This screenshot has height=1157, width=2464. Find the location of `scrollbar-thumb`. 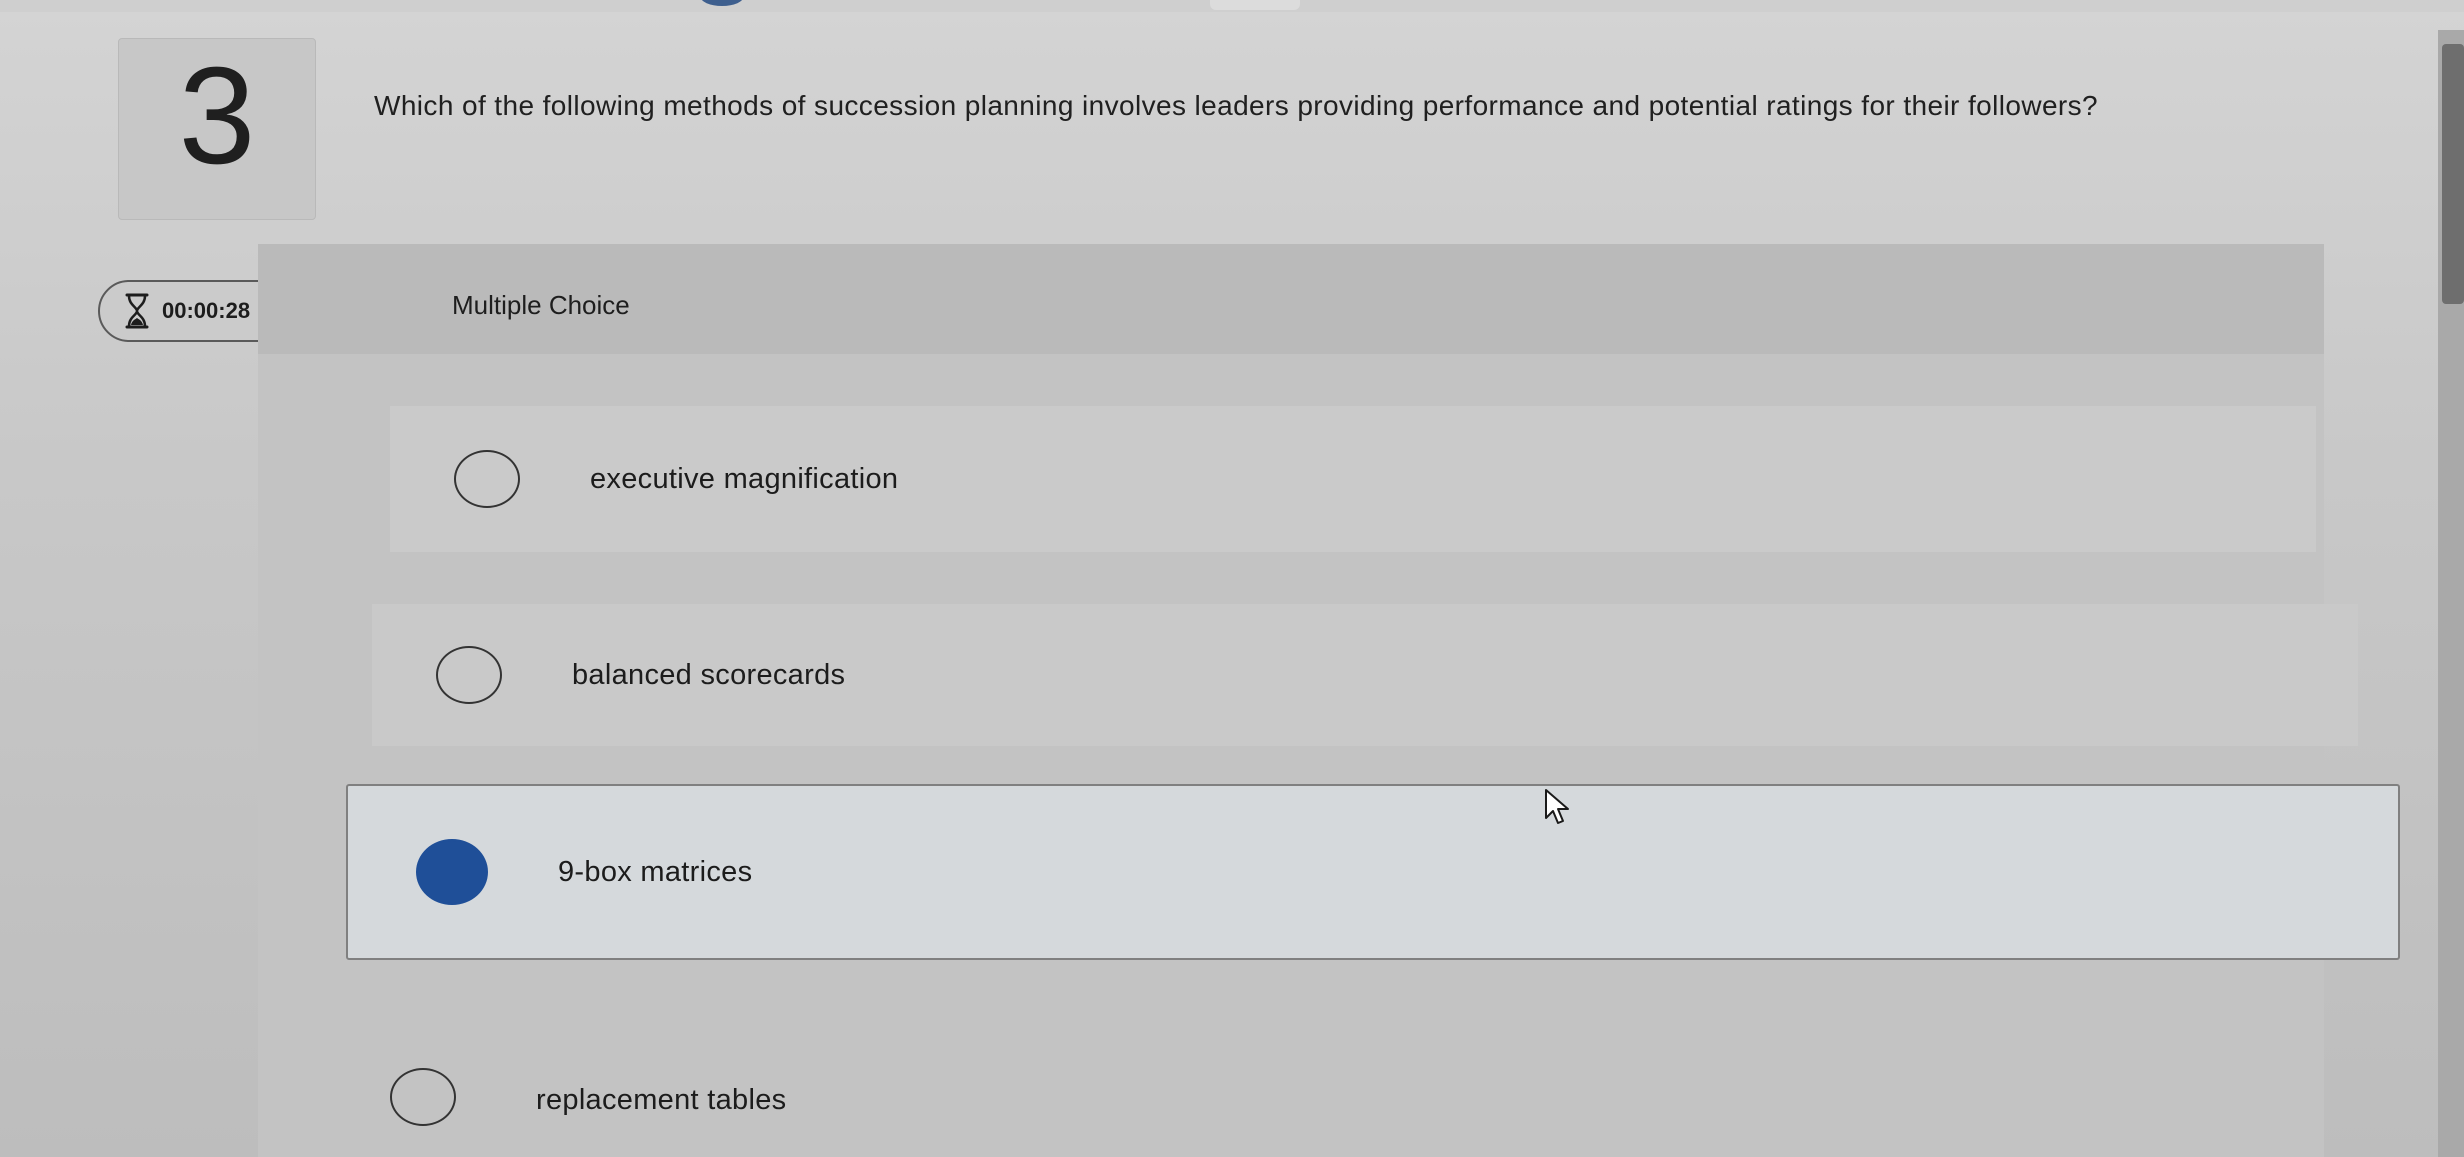

scrollbar-thumb is located at coordinates (2453, 174).